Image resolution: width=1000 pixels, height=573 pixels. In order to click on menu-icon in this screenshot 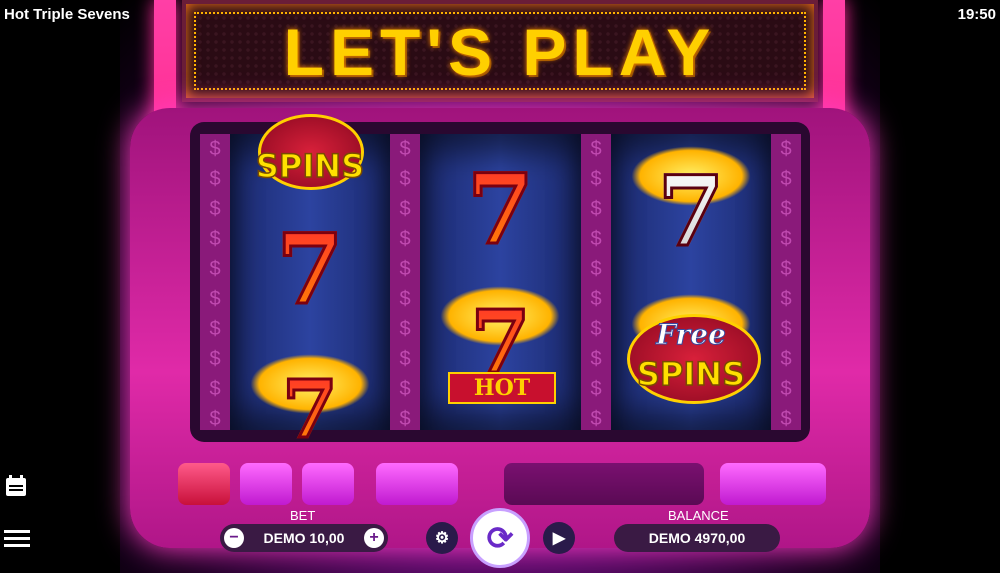, I will do `click(17, 539)`.